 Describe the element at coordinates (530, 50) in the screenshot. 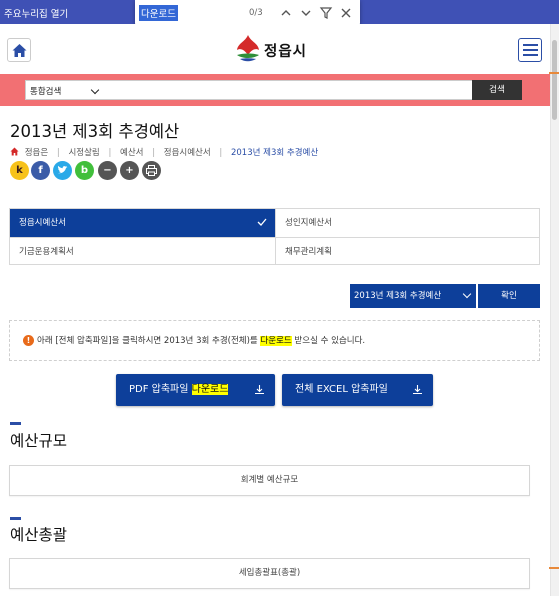

I see `menu-button` at that location.